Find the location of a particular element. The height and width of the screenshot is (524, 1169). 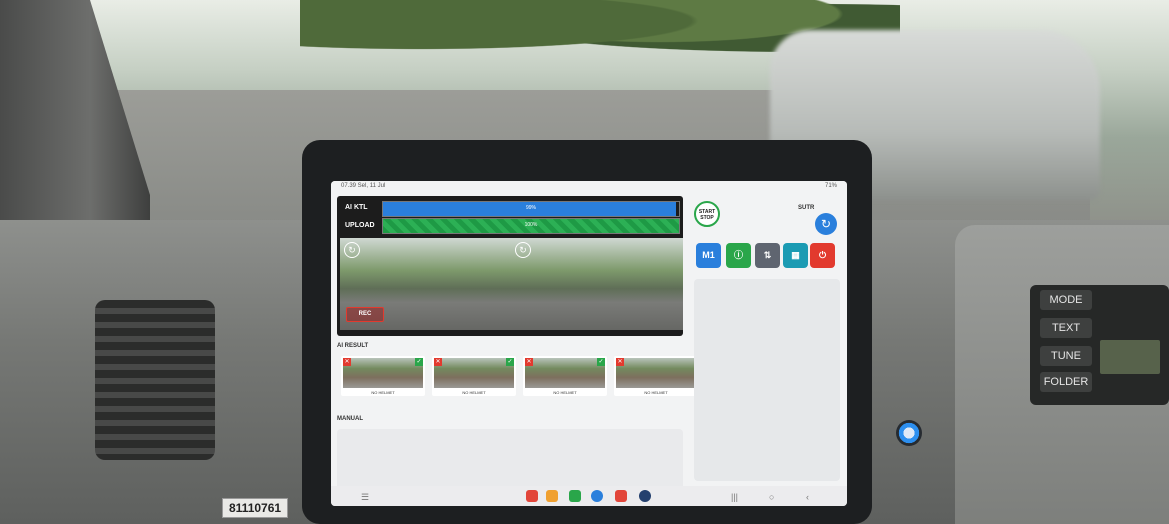

status-bar: 07.39 Sel, 11 Jul 71% is located at coordinates (589, 186).